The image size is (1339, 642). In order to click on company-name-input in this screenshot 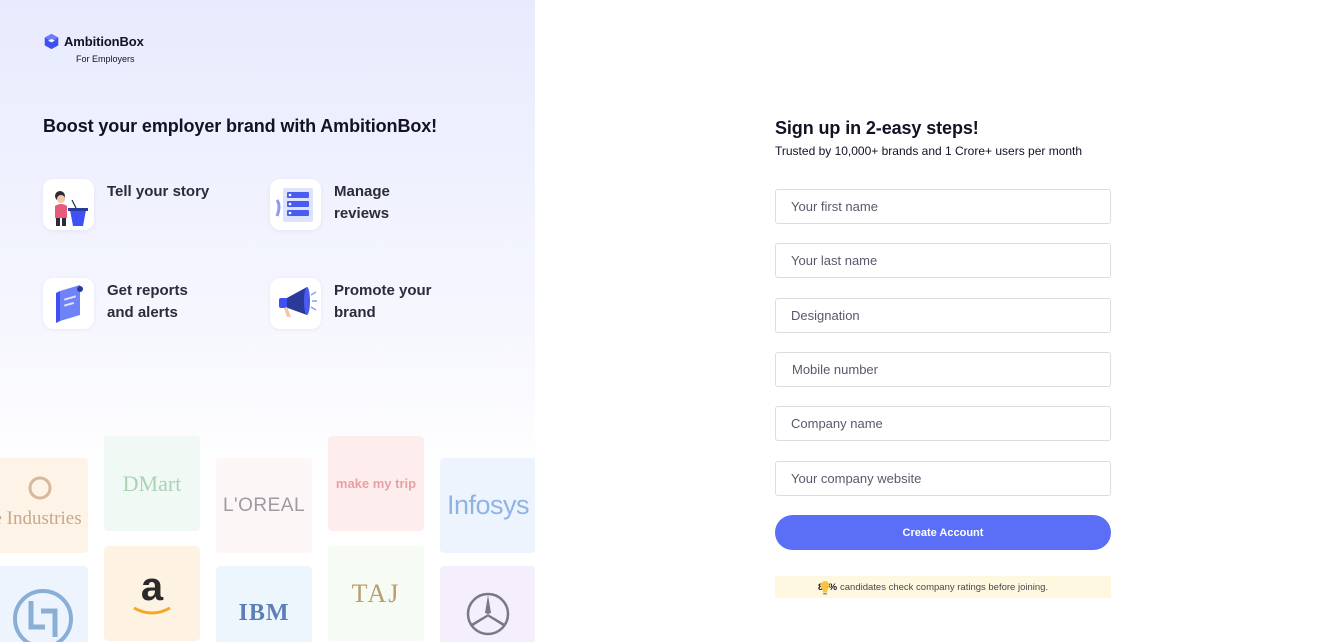, I will do `click(943, 423)`.